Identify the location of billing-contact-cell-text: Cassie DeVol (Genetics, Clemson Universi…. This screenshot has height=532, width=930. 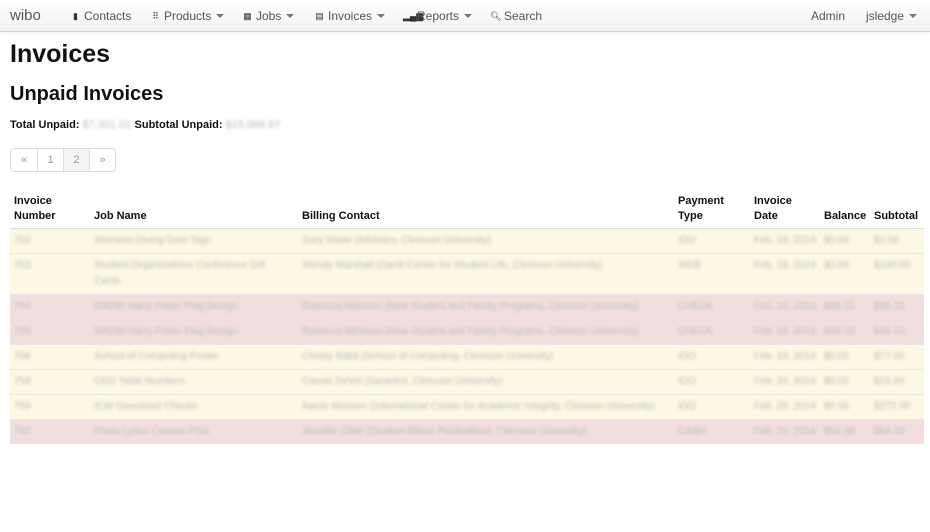
(402, 381).